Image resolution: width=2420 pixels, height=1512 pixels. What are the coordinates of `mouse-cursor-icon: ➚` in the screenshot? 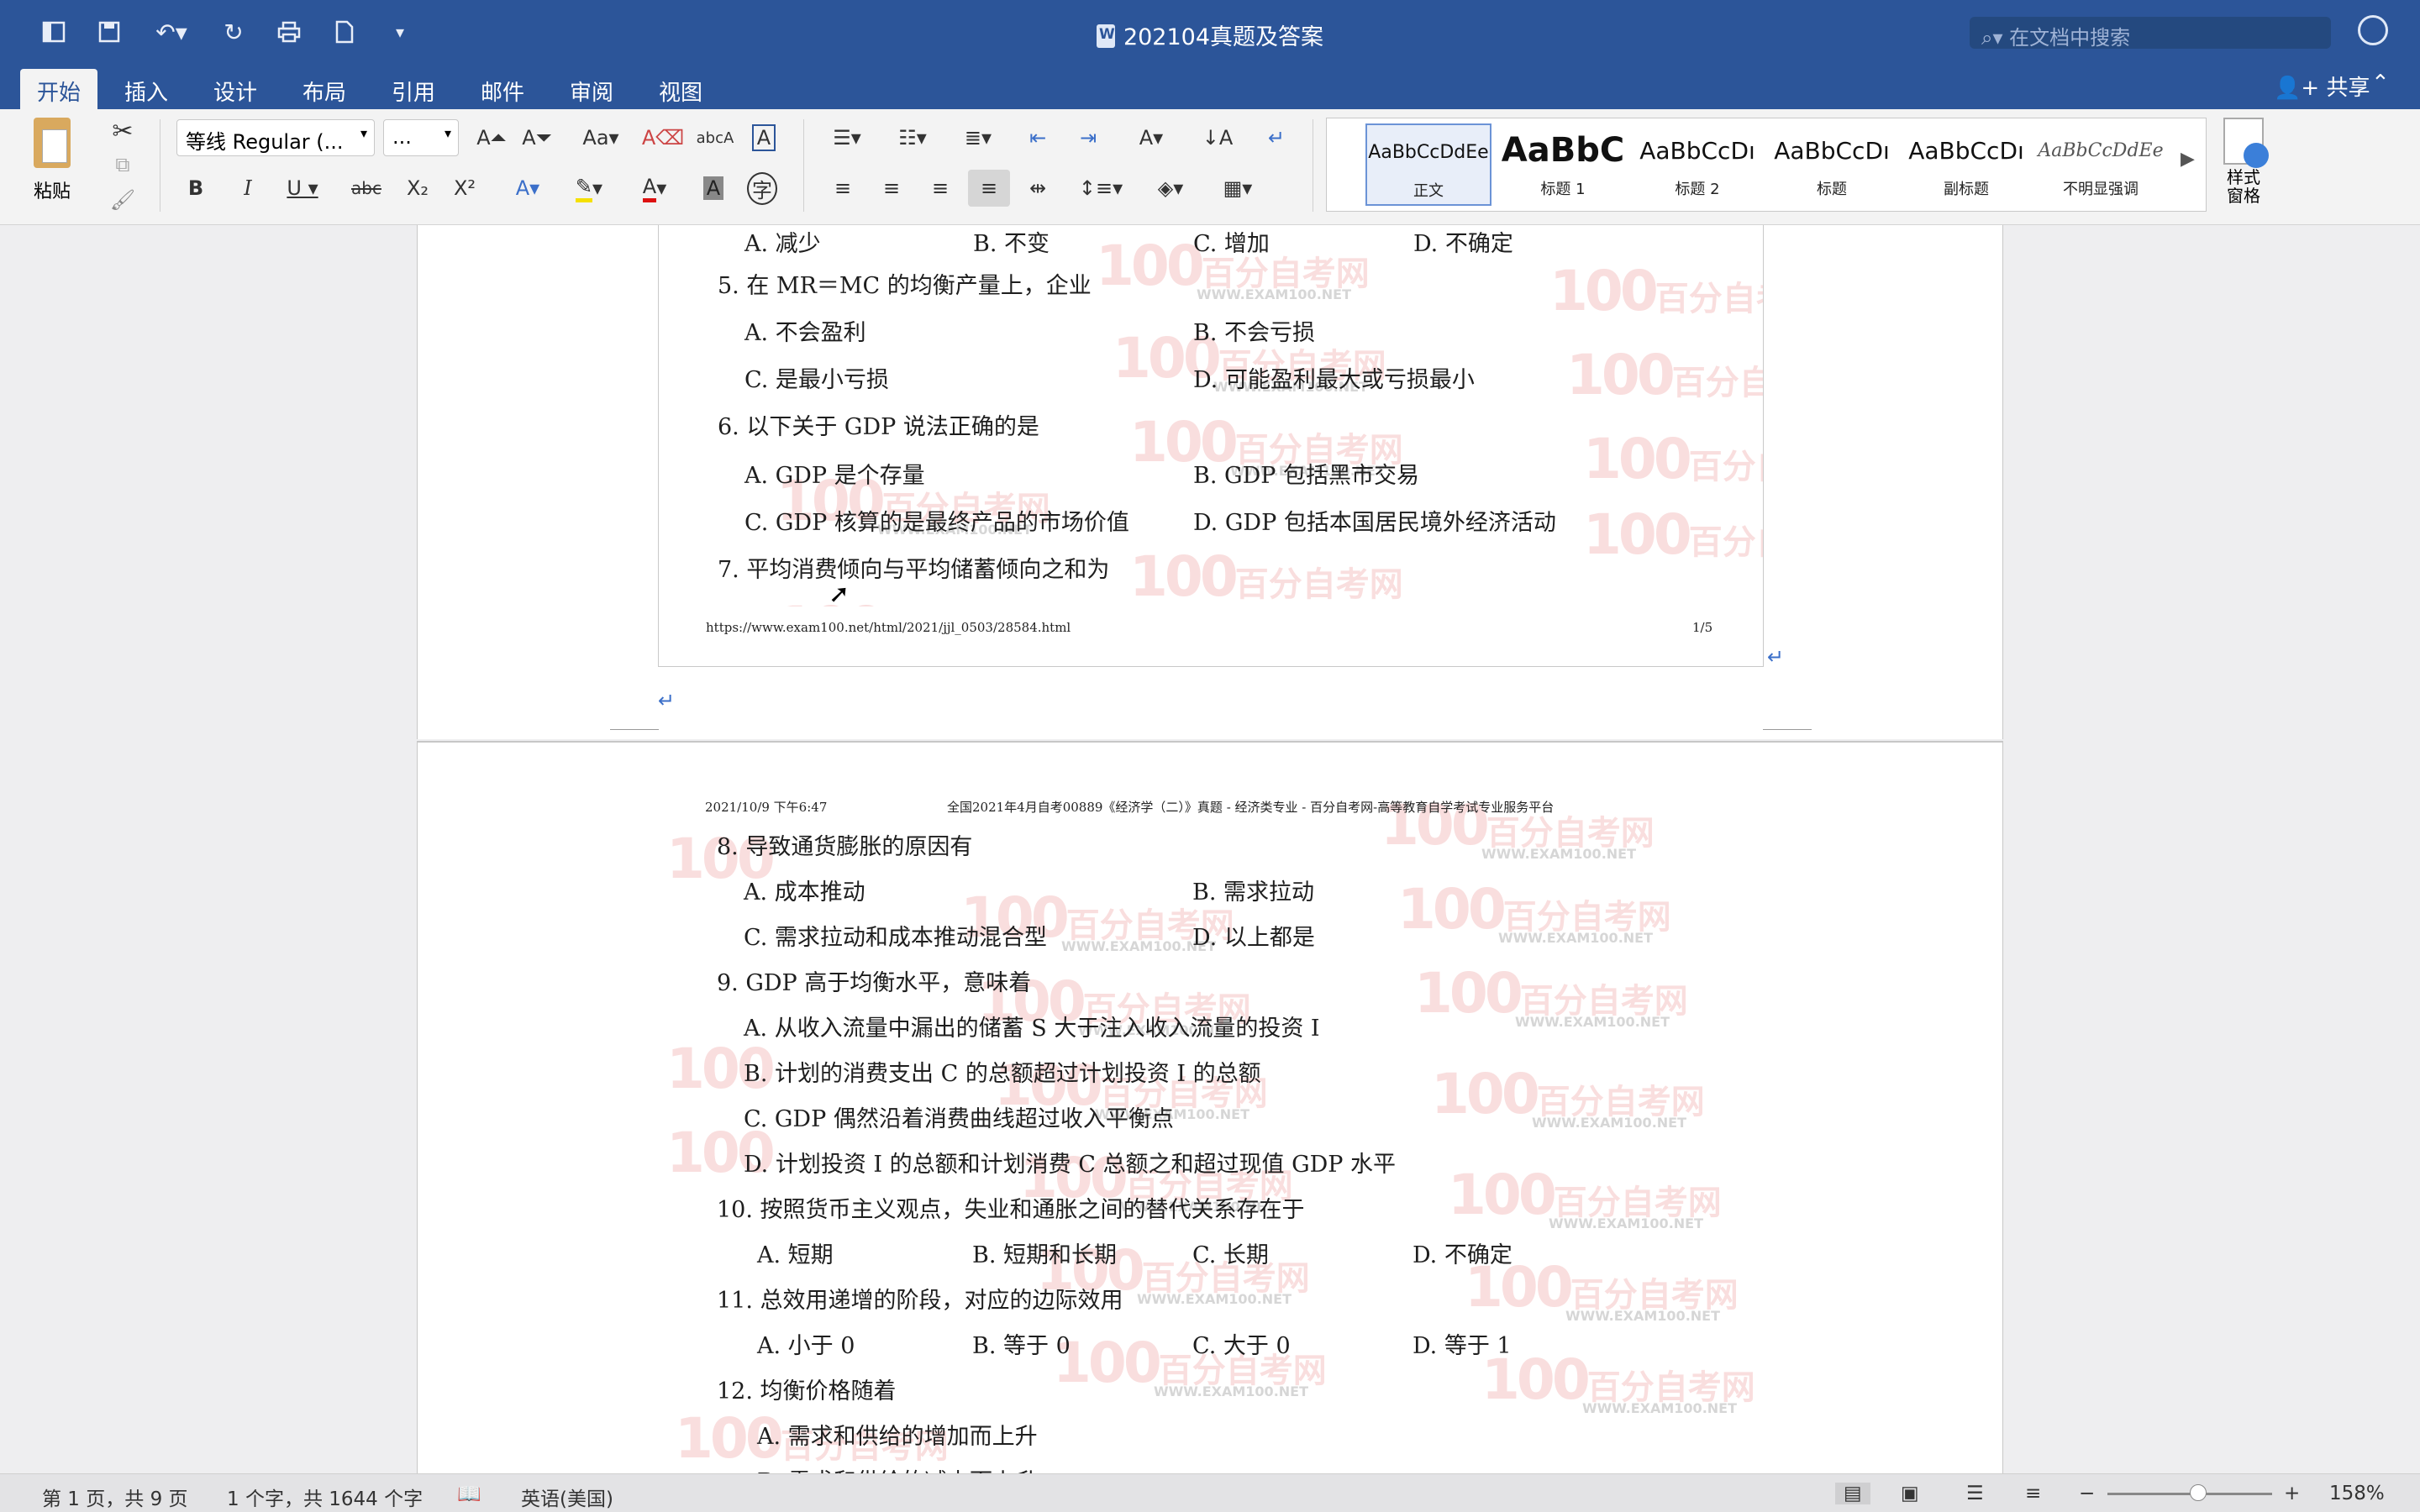 It's located at (840, 594).